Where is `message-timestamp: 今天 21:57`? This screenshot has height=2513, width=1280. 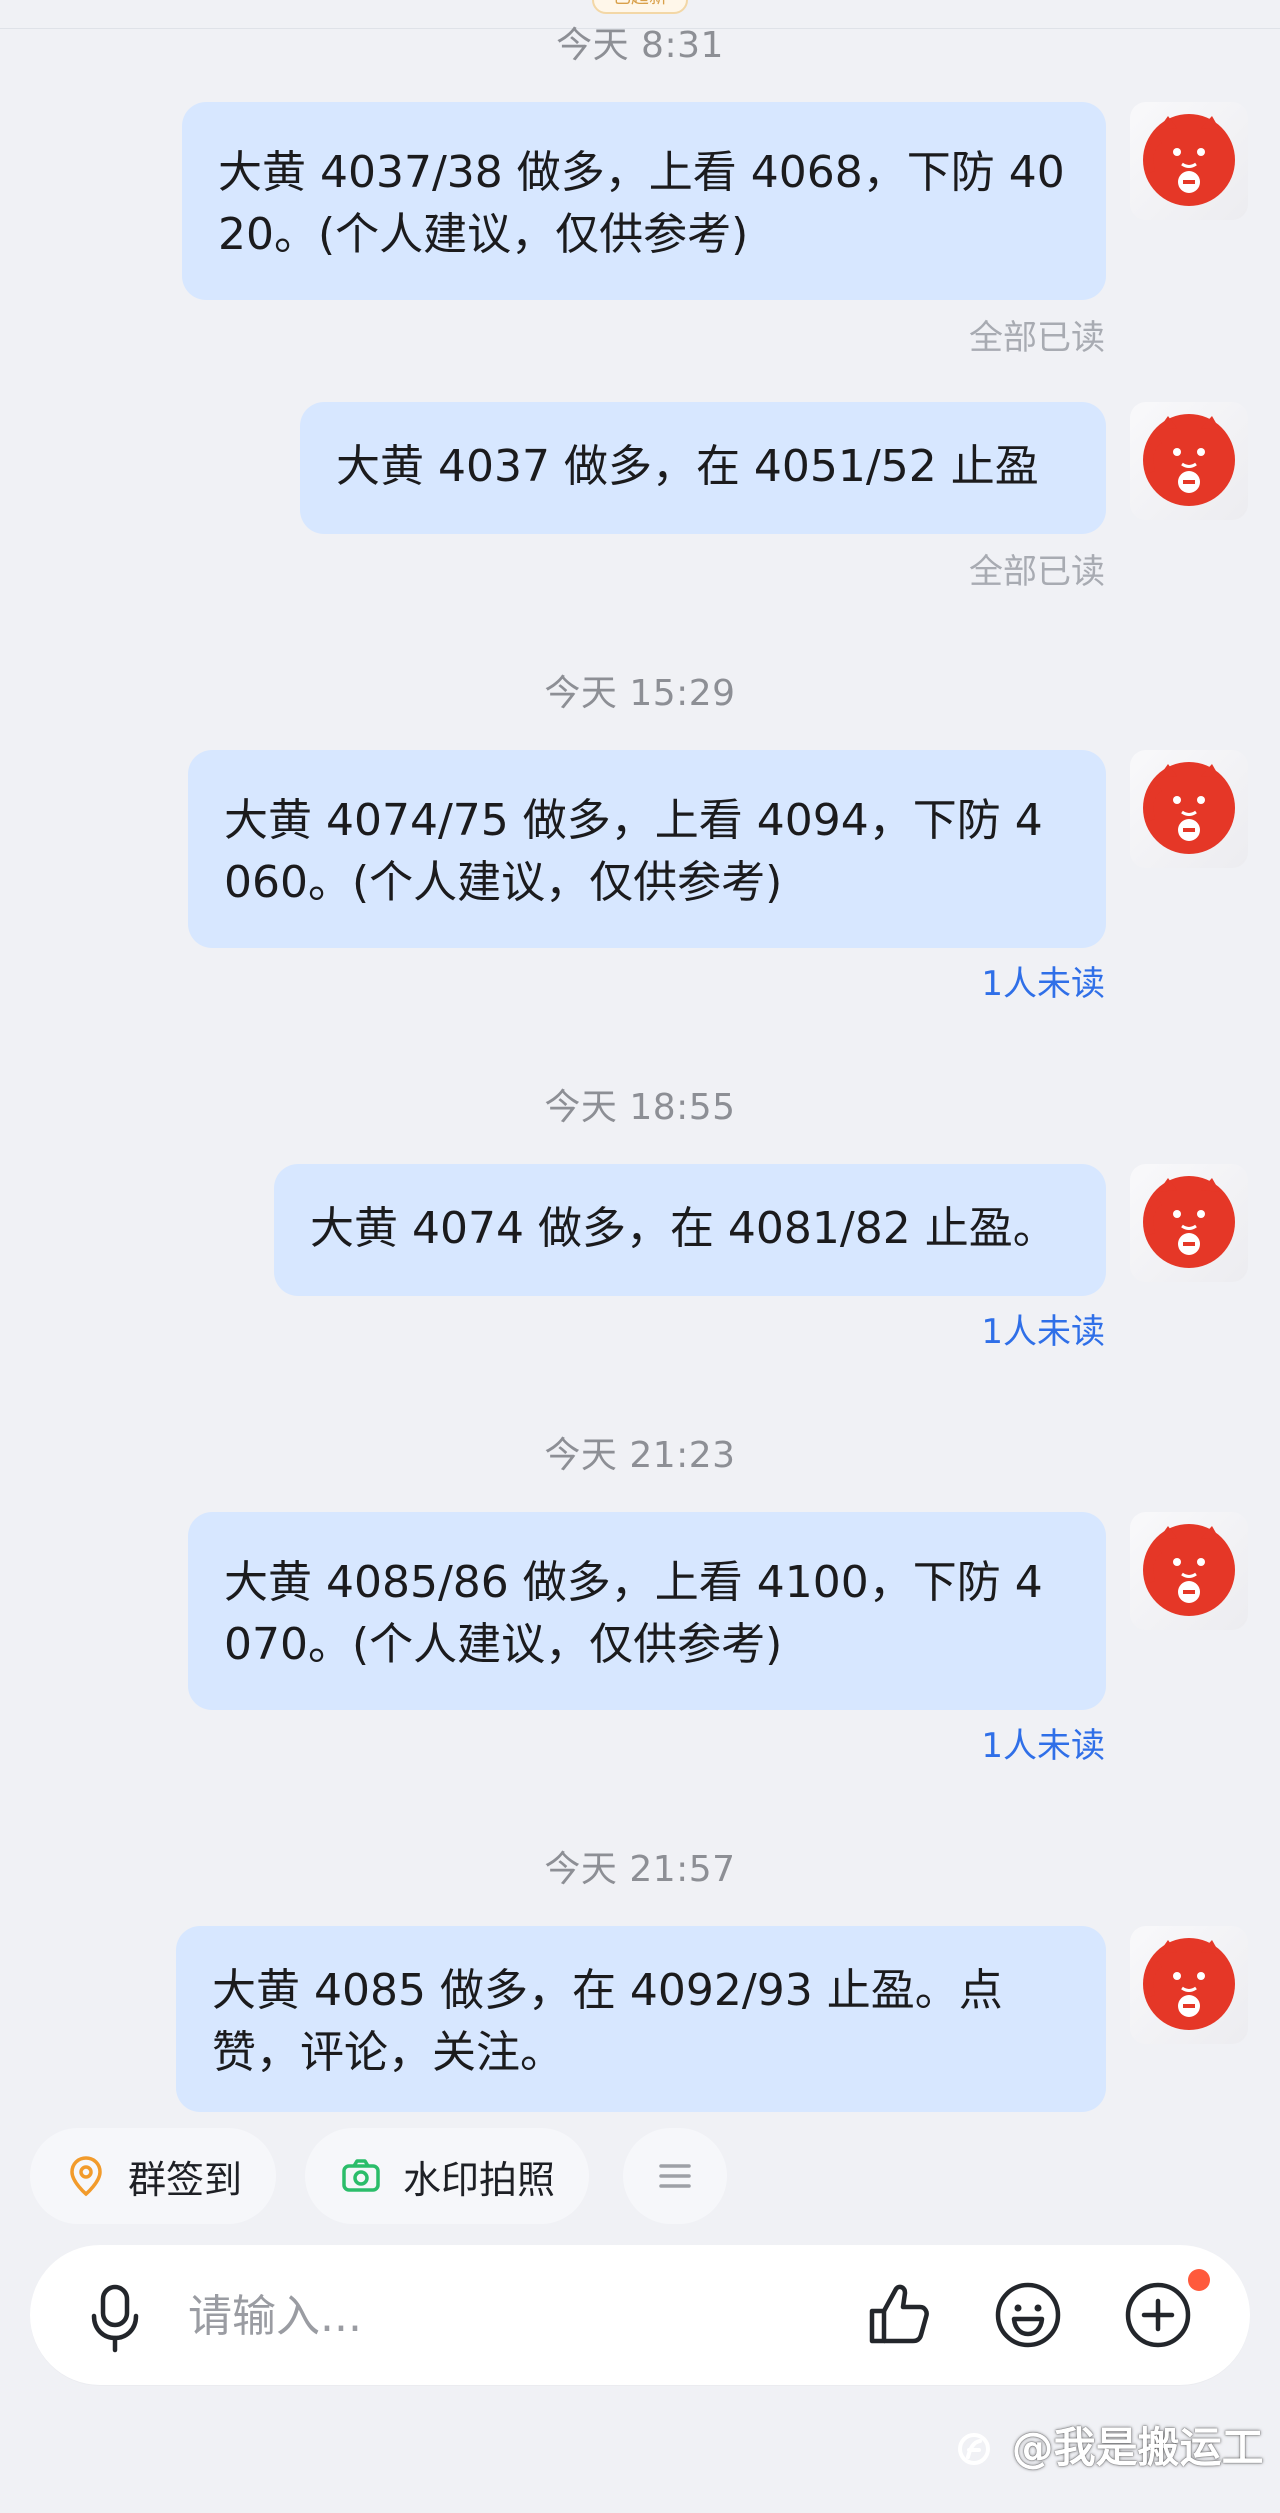 message-timestamp: 今天 21:57 is located at coordinates (640, 1869).